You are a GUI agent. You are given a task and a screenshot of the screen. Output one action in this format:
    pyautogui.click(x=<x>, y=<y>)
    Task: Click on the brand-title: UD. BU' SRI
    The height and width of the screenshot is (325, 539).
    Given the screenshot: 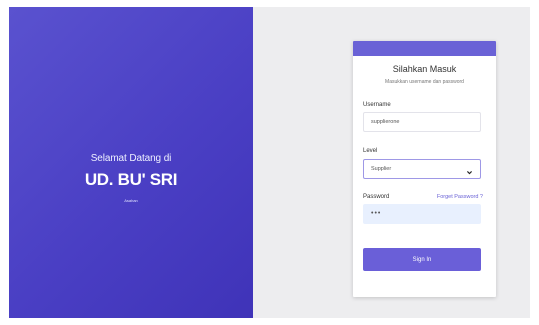 What is the action you would take?
    pyautogui.click(x=131, y=179)
    